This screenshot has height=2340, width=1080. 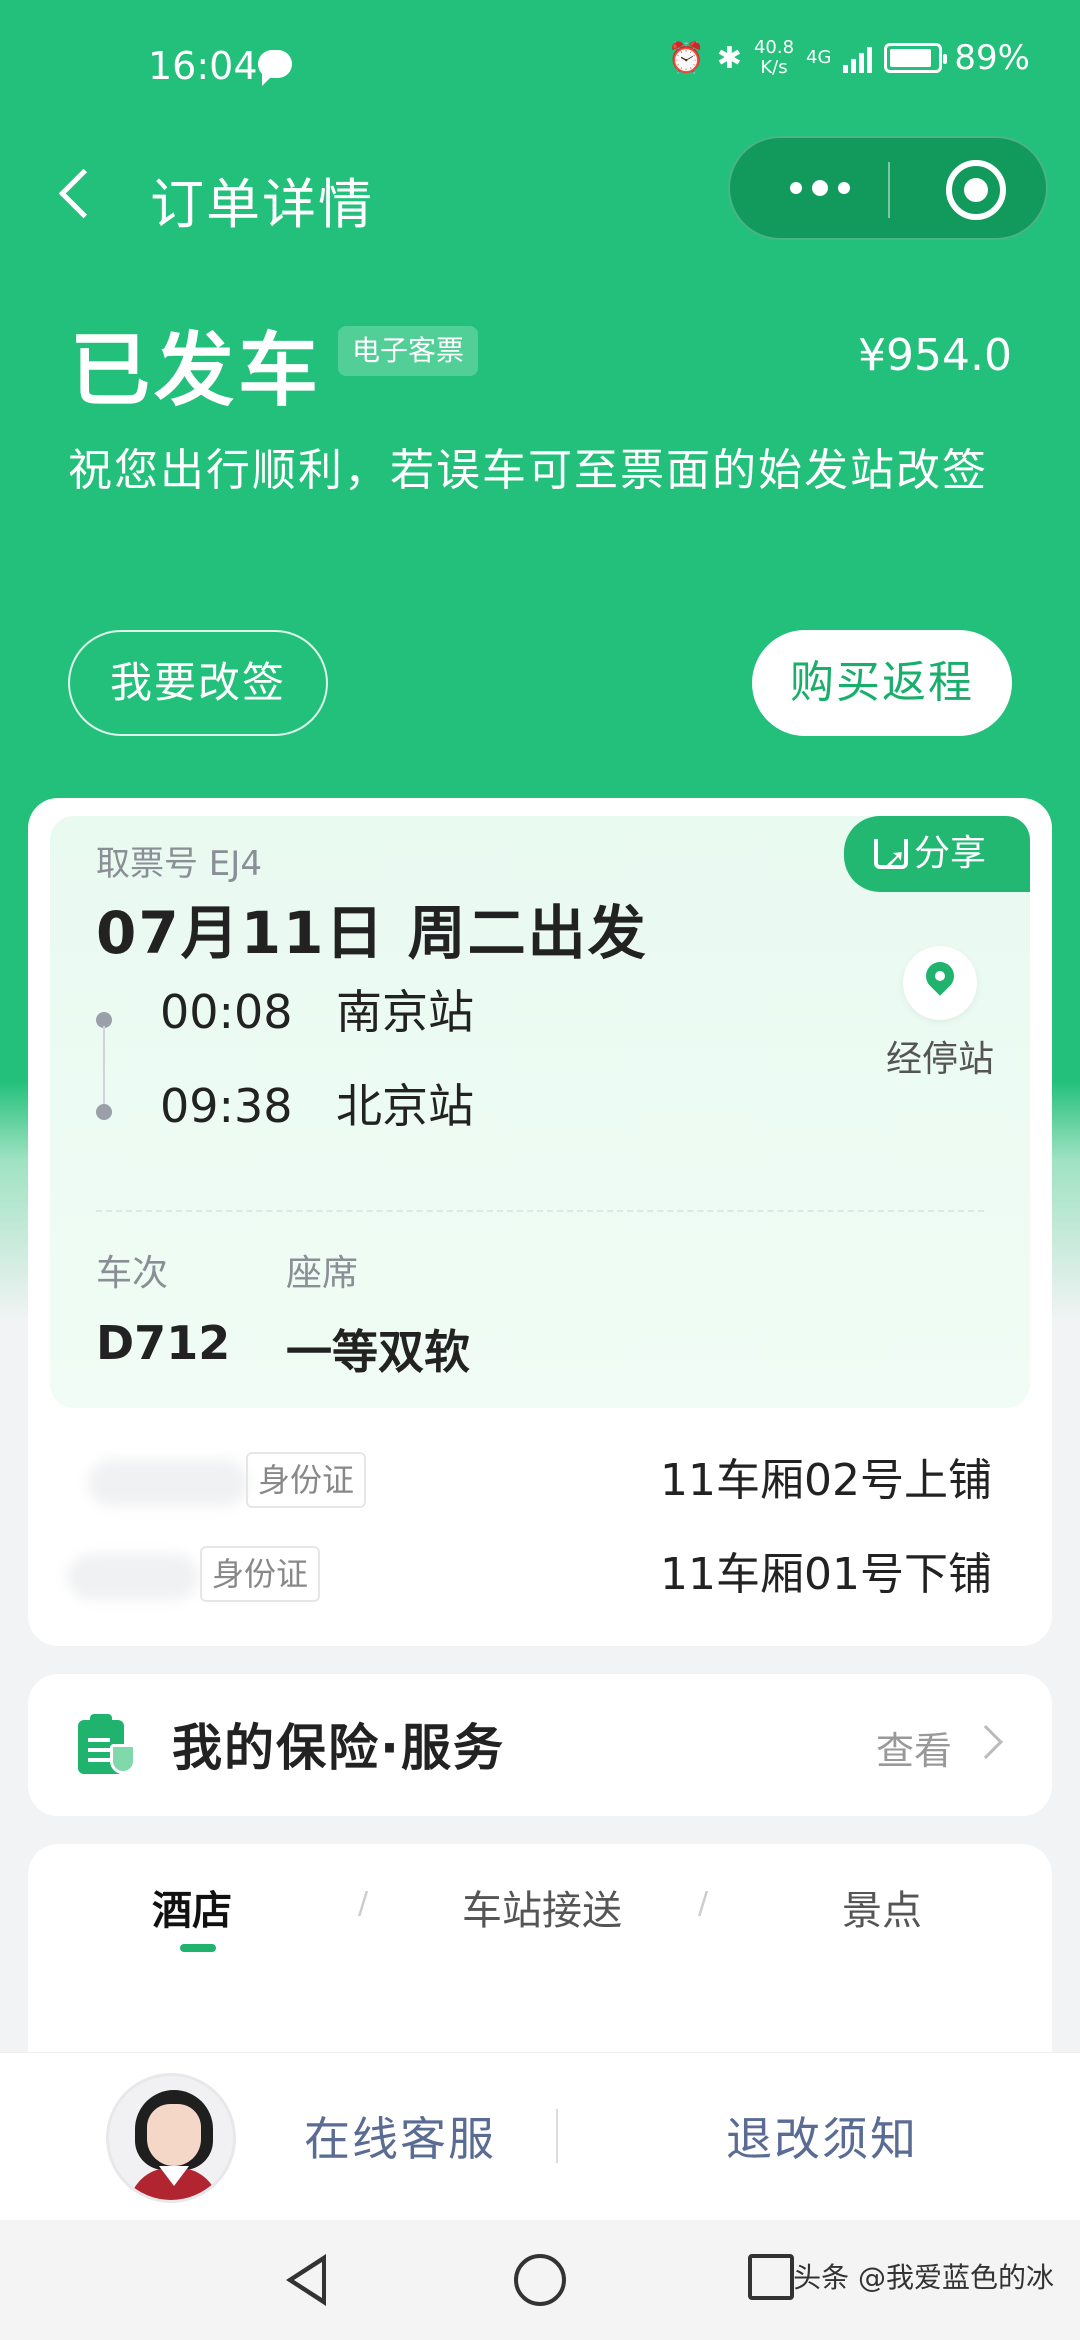 What do you see at coordinates (338, 1748) in the screenshot?
I see `insurance-title: 我的保险·服务` at bounding box center [338, 1748].